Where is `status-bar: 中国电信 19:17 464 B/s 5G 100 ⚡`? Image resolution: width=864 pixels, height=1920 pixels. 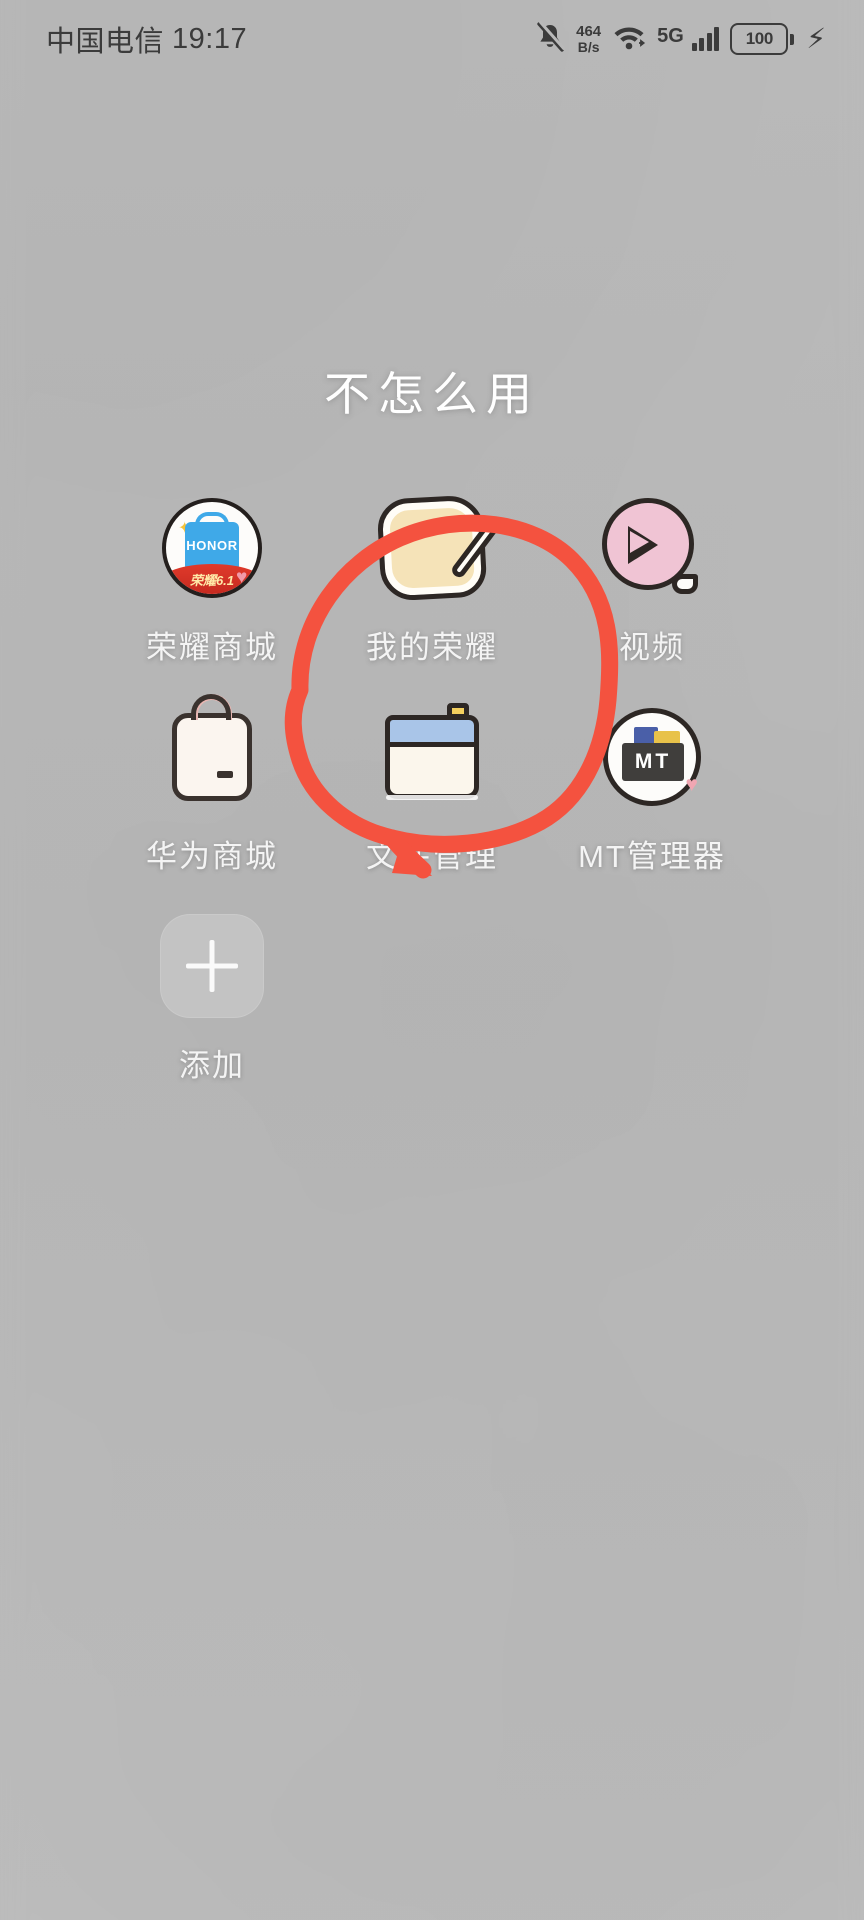 status-bar: 中国电信 19:17 464 B/s 5G 100 ⚡ is located at coordinates (432, 39).